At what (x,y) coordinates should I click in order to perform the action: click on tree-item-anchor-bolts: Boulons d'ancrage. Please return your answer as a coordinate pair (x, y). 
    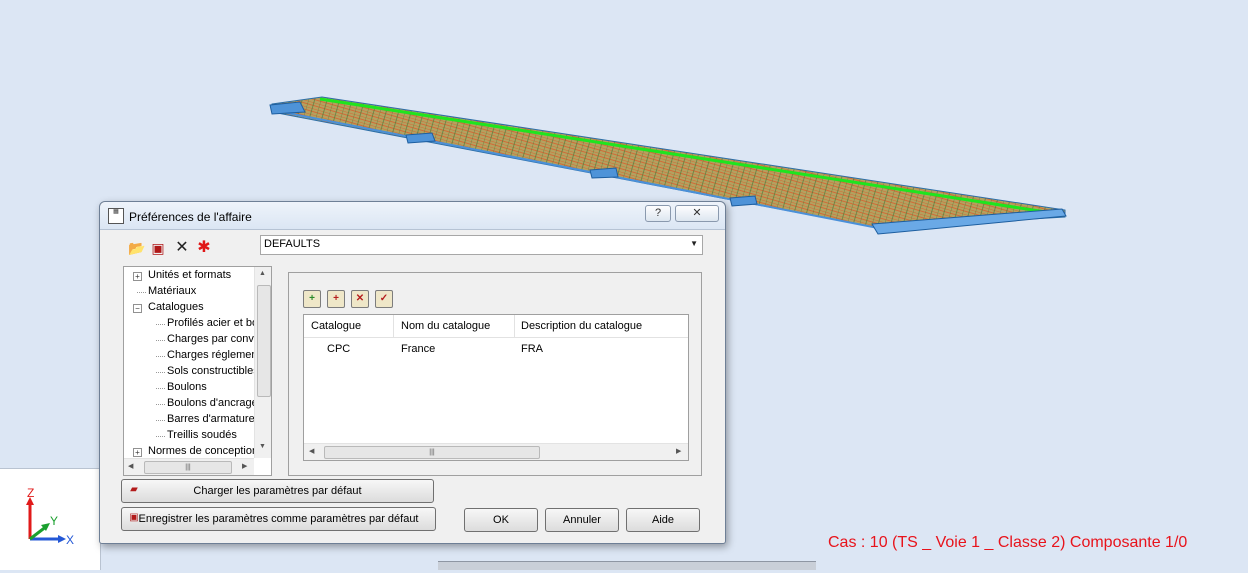
    Looking at the image, I should click on (212, 403).